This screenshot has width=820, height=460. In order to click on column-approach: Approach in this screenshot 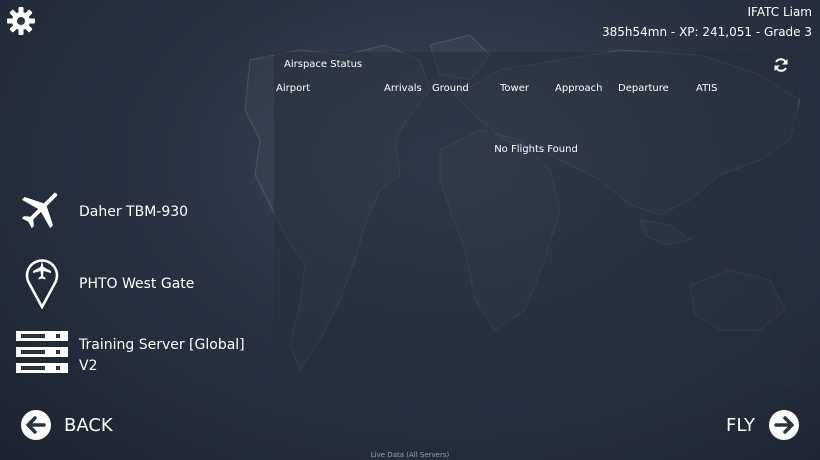, I will do `click(579, 88)`.